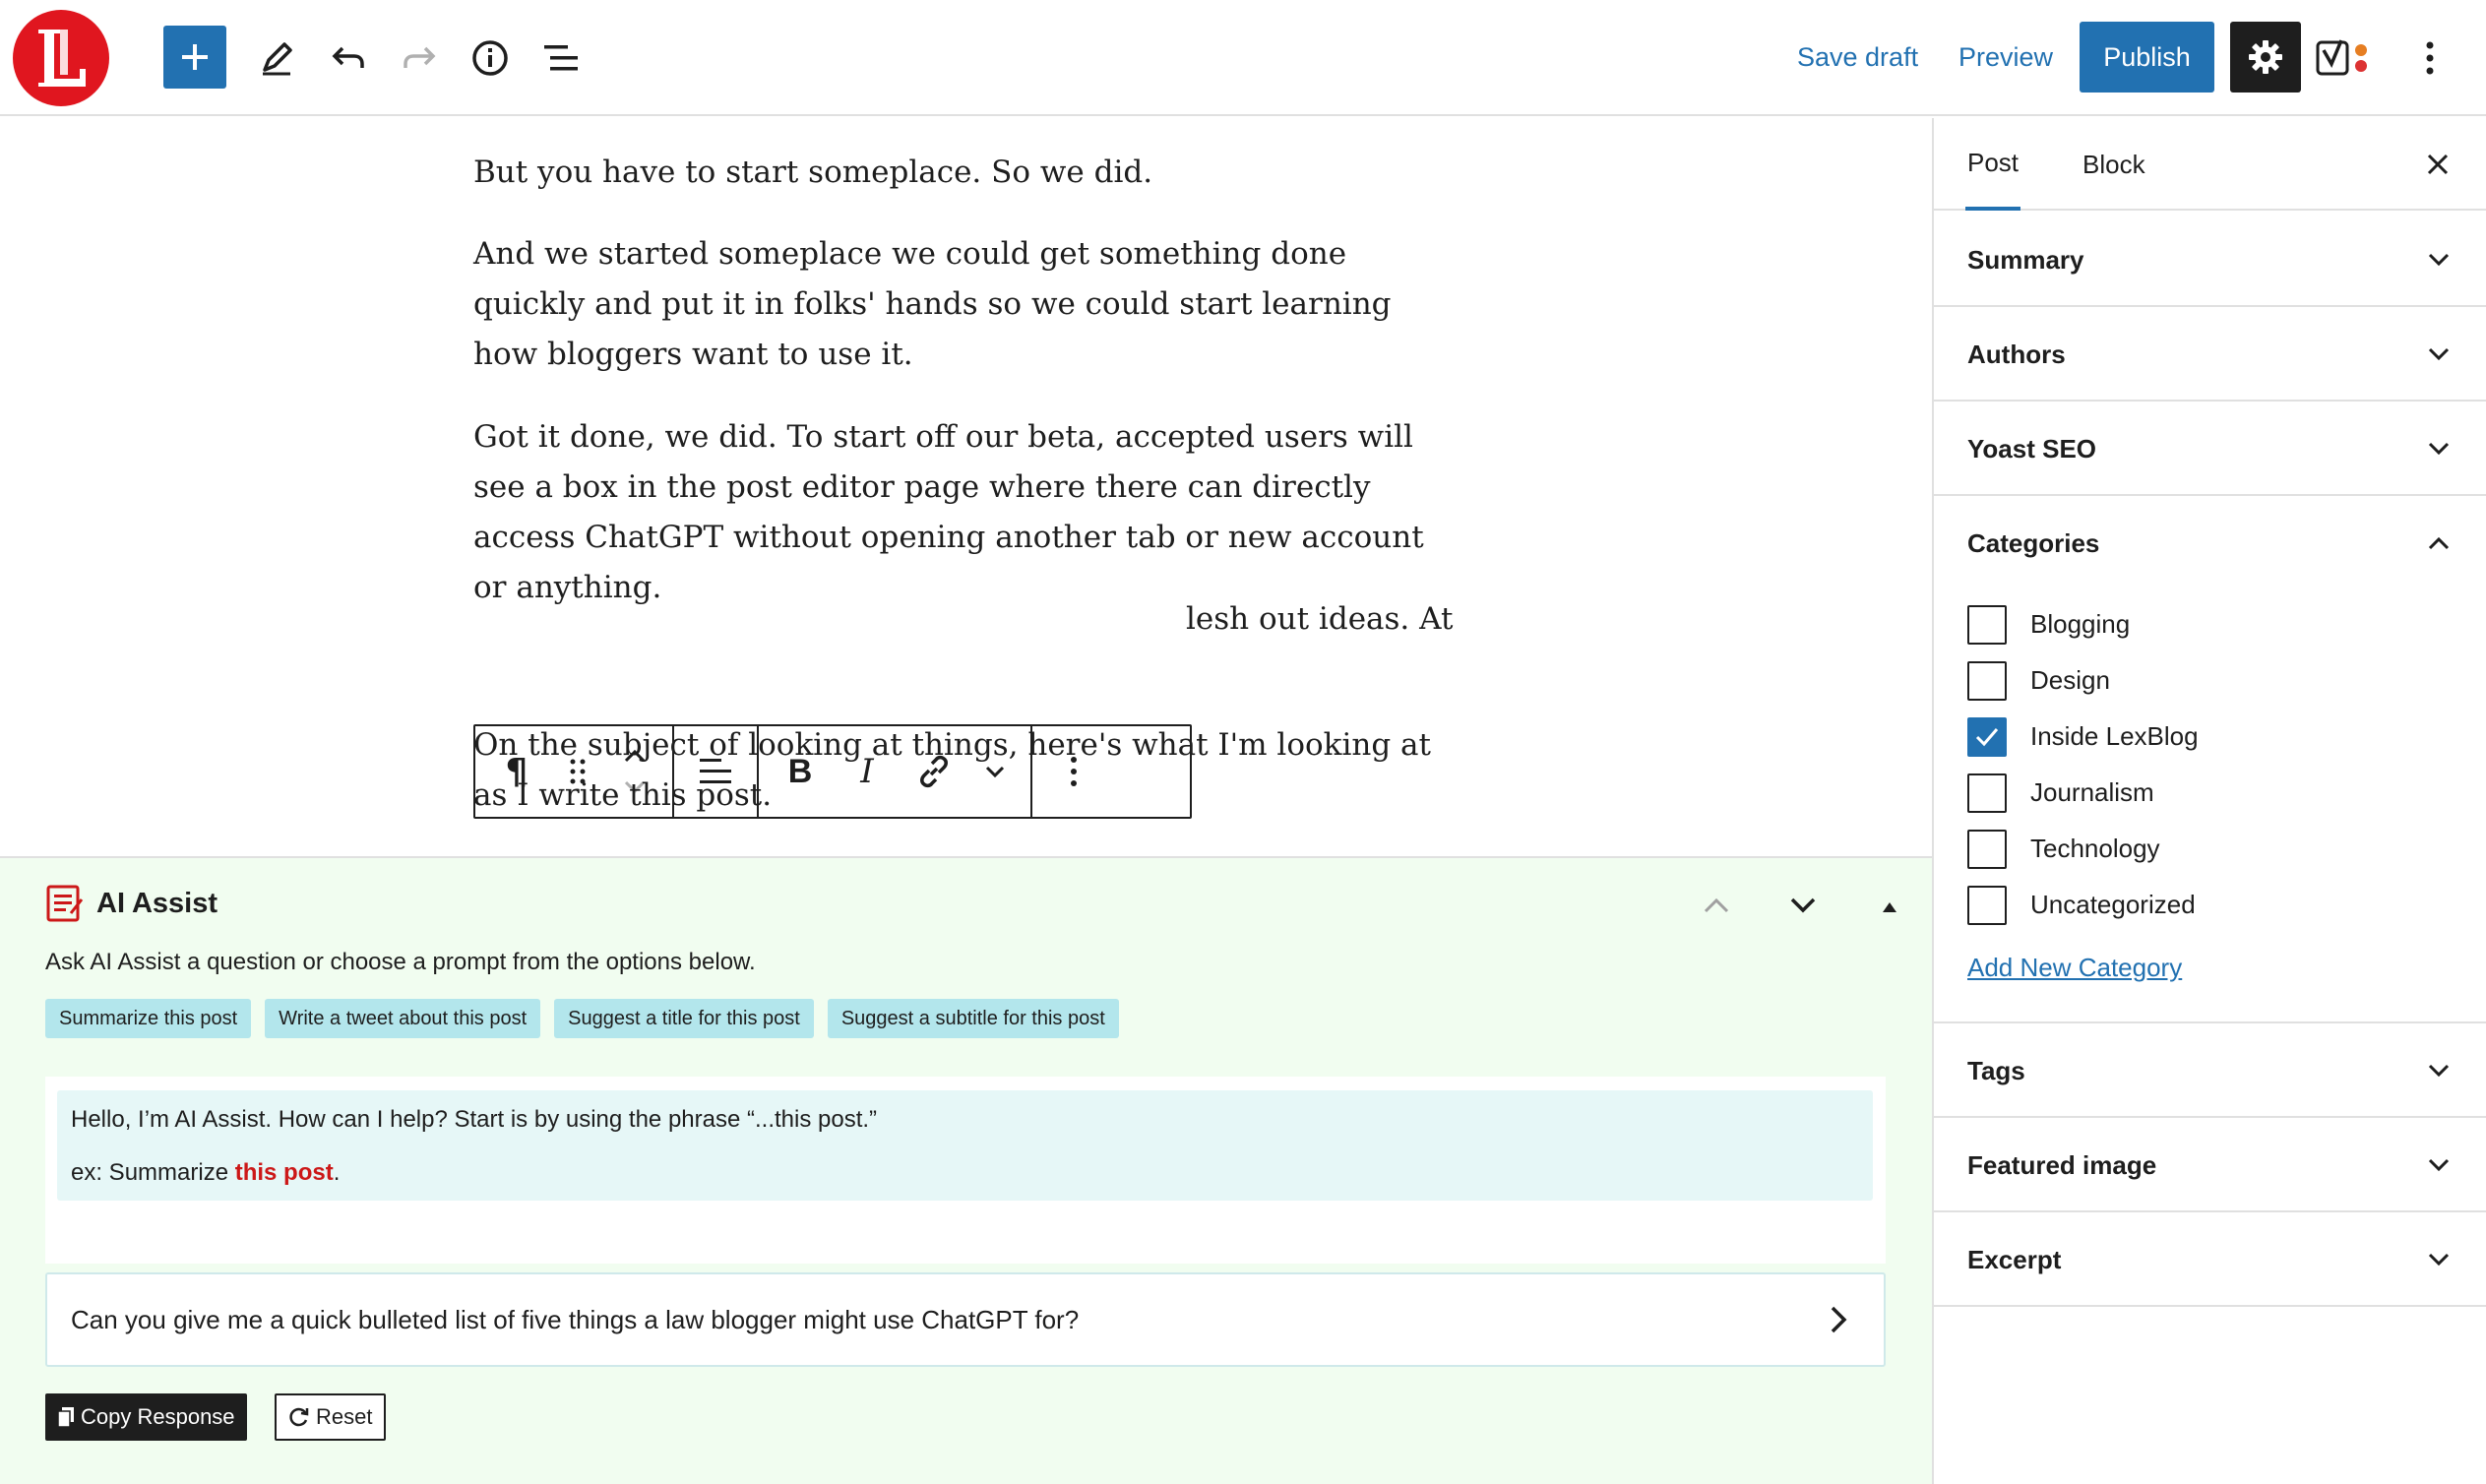 The image size is (2486, 1484). I want to click on site-logo, so click(61, 58).